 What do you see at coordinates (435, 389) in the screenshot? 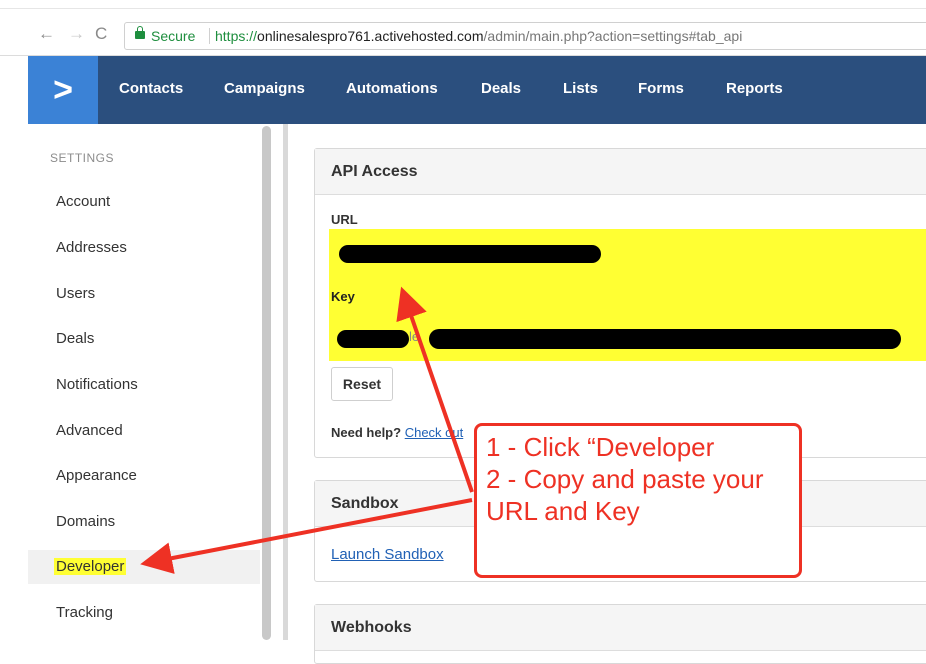
I see `arrow-to-url-key` at bounding box center [435, 389].